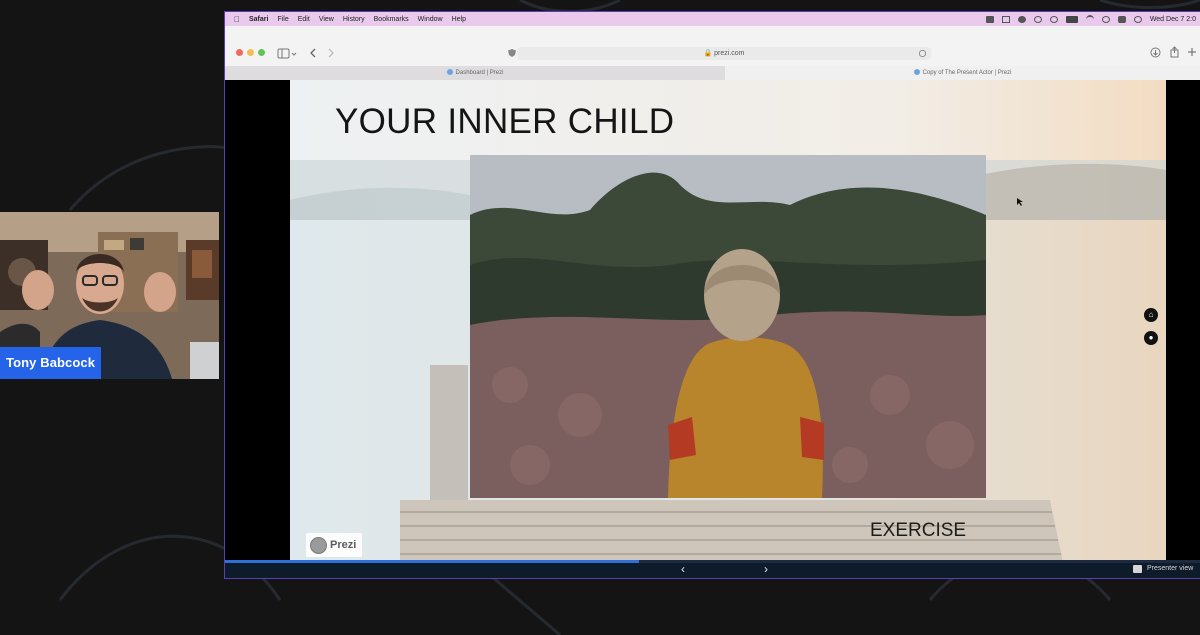 This screenshot has height=635, width=1200. I want to click on presenter-view-button: Presenter view, so click(1170, 569).